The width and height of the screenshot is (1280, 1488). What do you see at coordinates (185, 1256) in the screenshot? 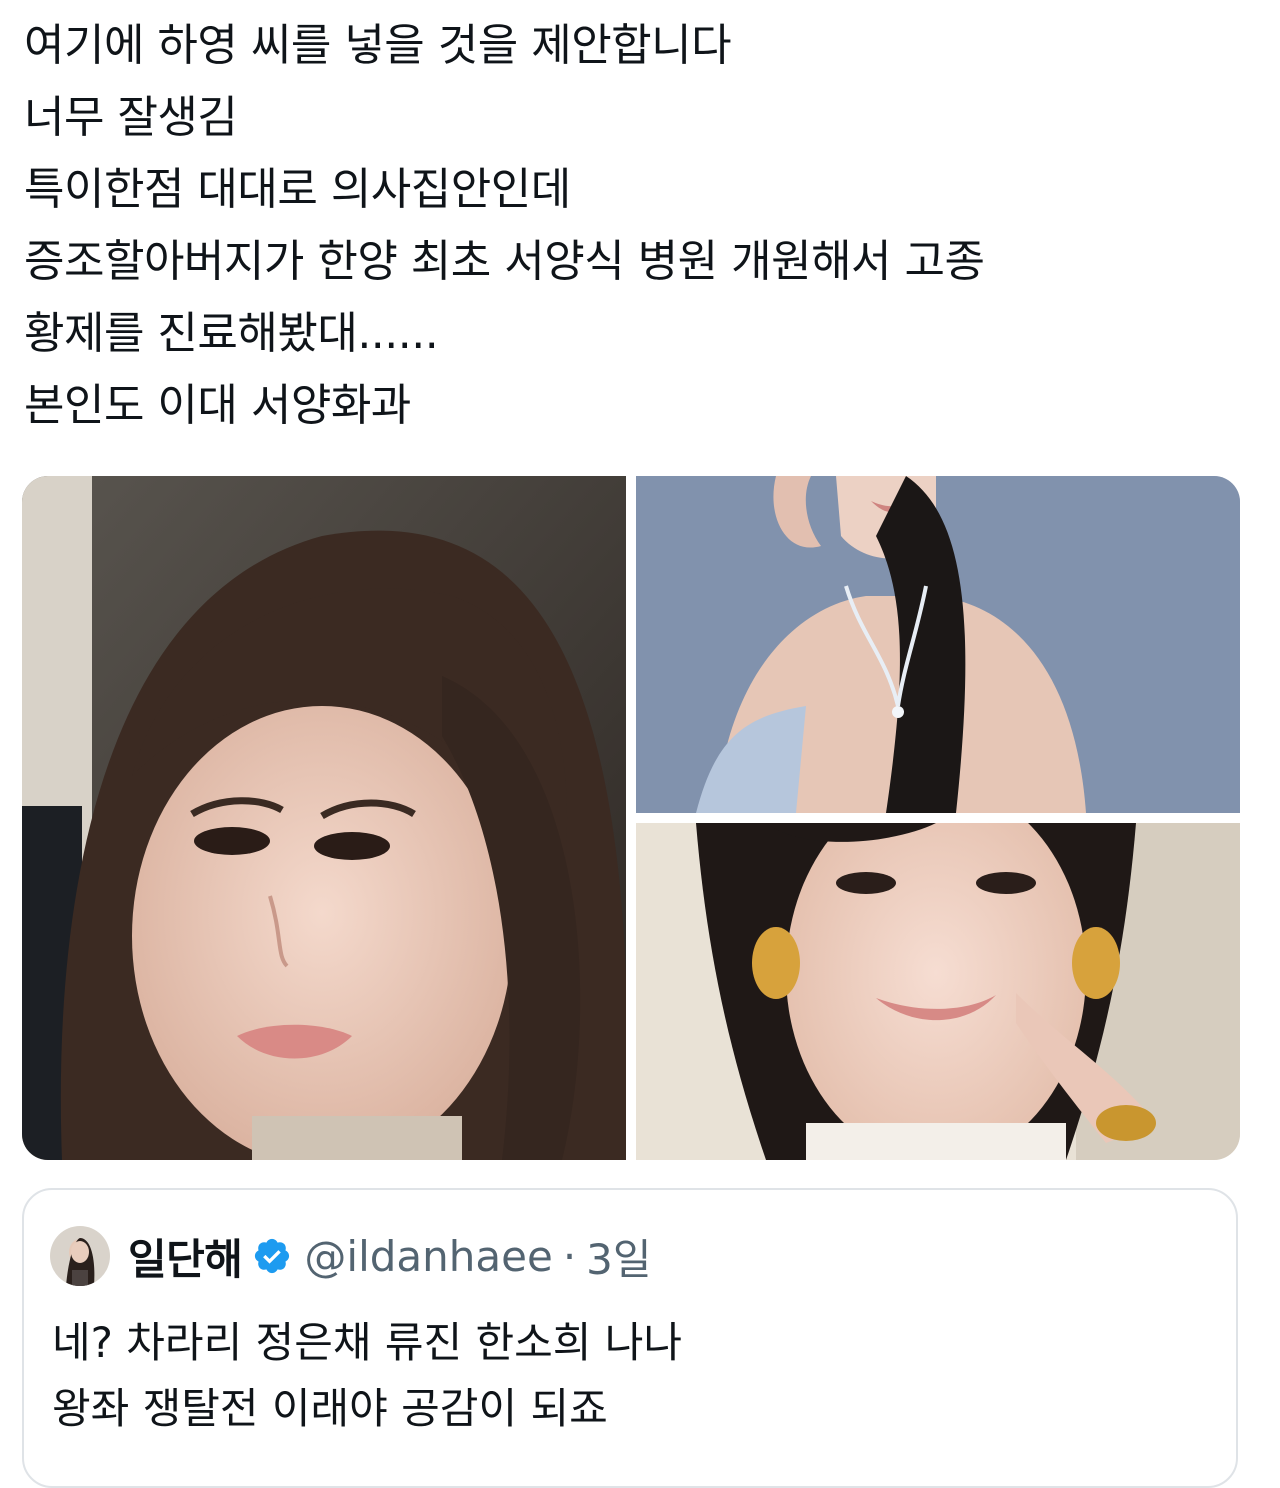
I see `display-name: 일단해` at bounding box center [185, 1256].